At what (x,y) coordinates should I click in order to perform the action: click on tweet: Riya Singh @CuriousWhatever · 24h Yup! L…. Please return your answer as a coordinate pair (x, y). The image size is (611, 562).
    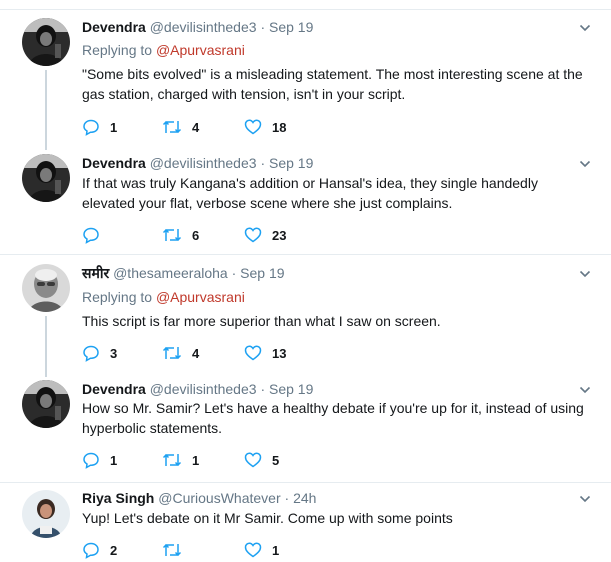
    Looking at the image, I should click on (305, 522).